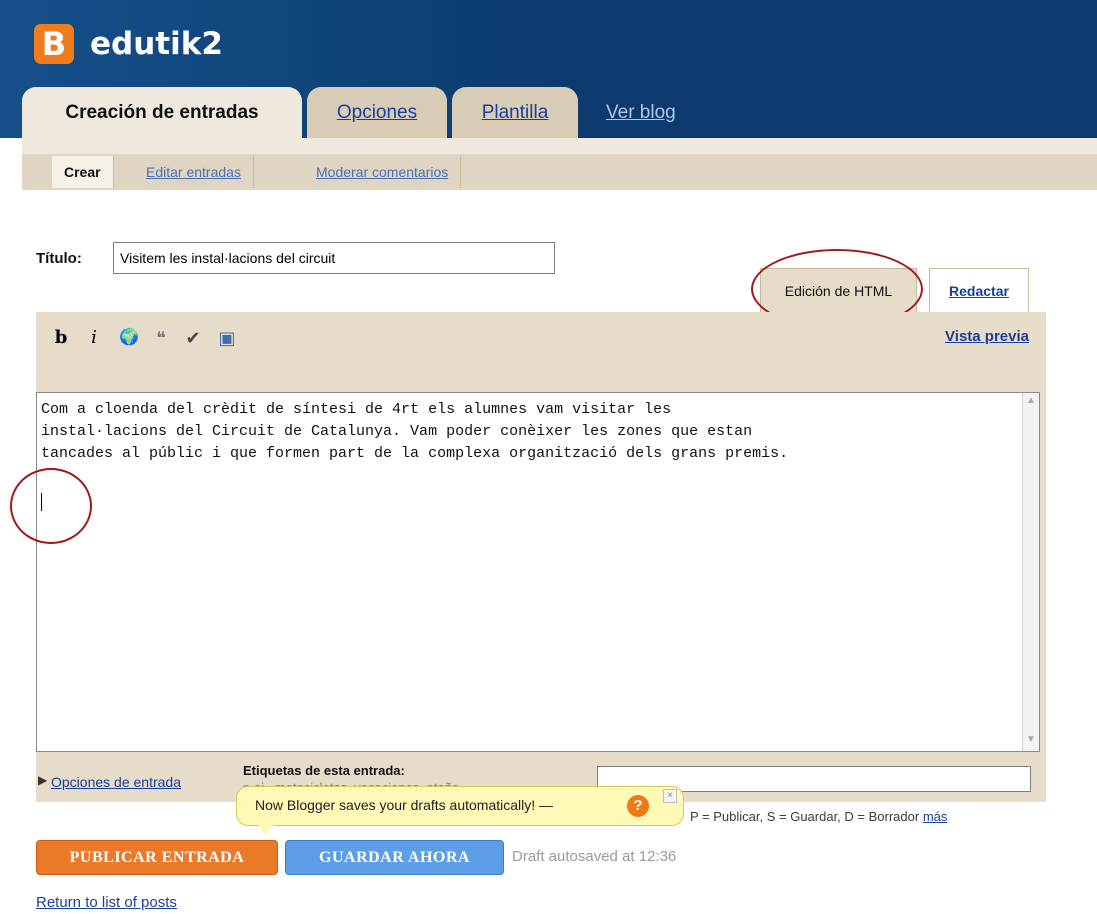 Image resolution: width=1097 pixels, height=914 pixels. What do you see at coordinates (515, 112) in the screenshot?
I see `tab-plantilla: Plantilla` at bounding box center [515, 112].